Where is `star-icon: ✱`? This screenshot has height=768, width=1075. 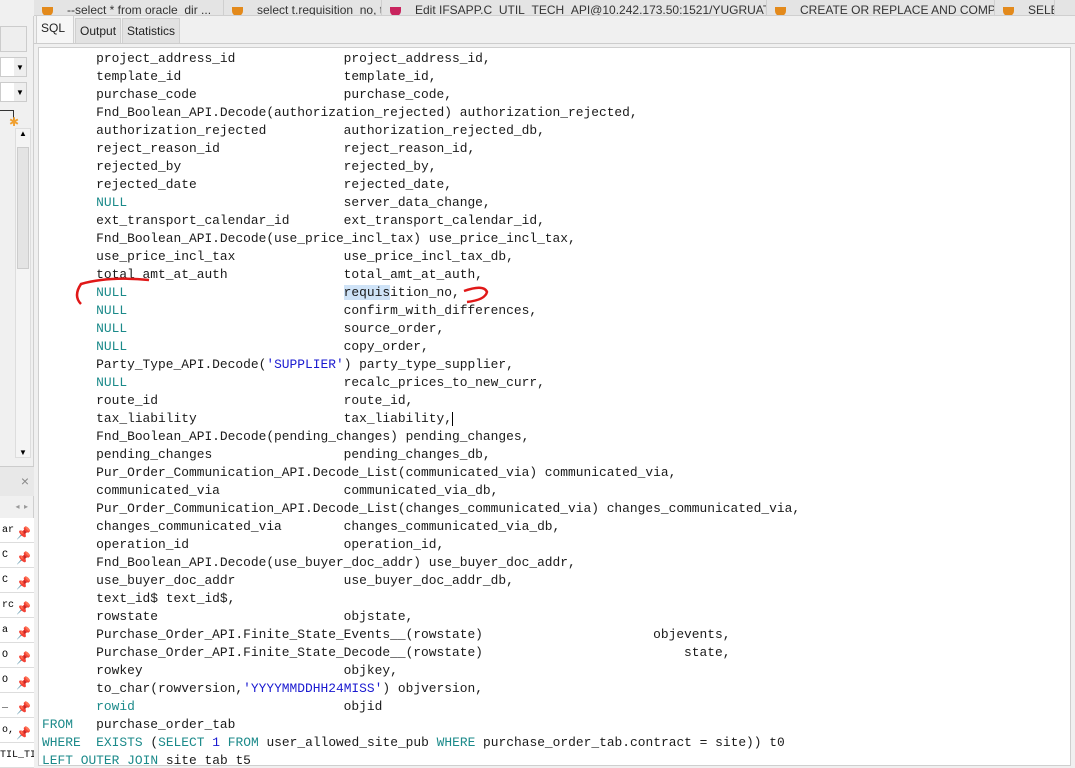 star-icon: ✱ is located at coordinates (14, 122).